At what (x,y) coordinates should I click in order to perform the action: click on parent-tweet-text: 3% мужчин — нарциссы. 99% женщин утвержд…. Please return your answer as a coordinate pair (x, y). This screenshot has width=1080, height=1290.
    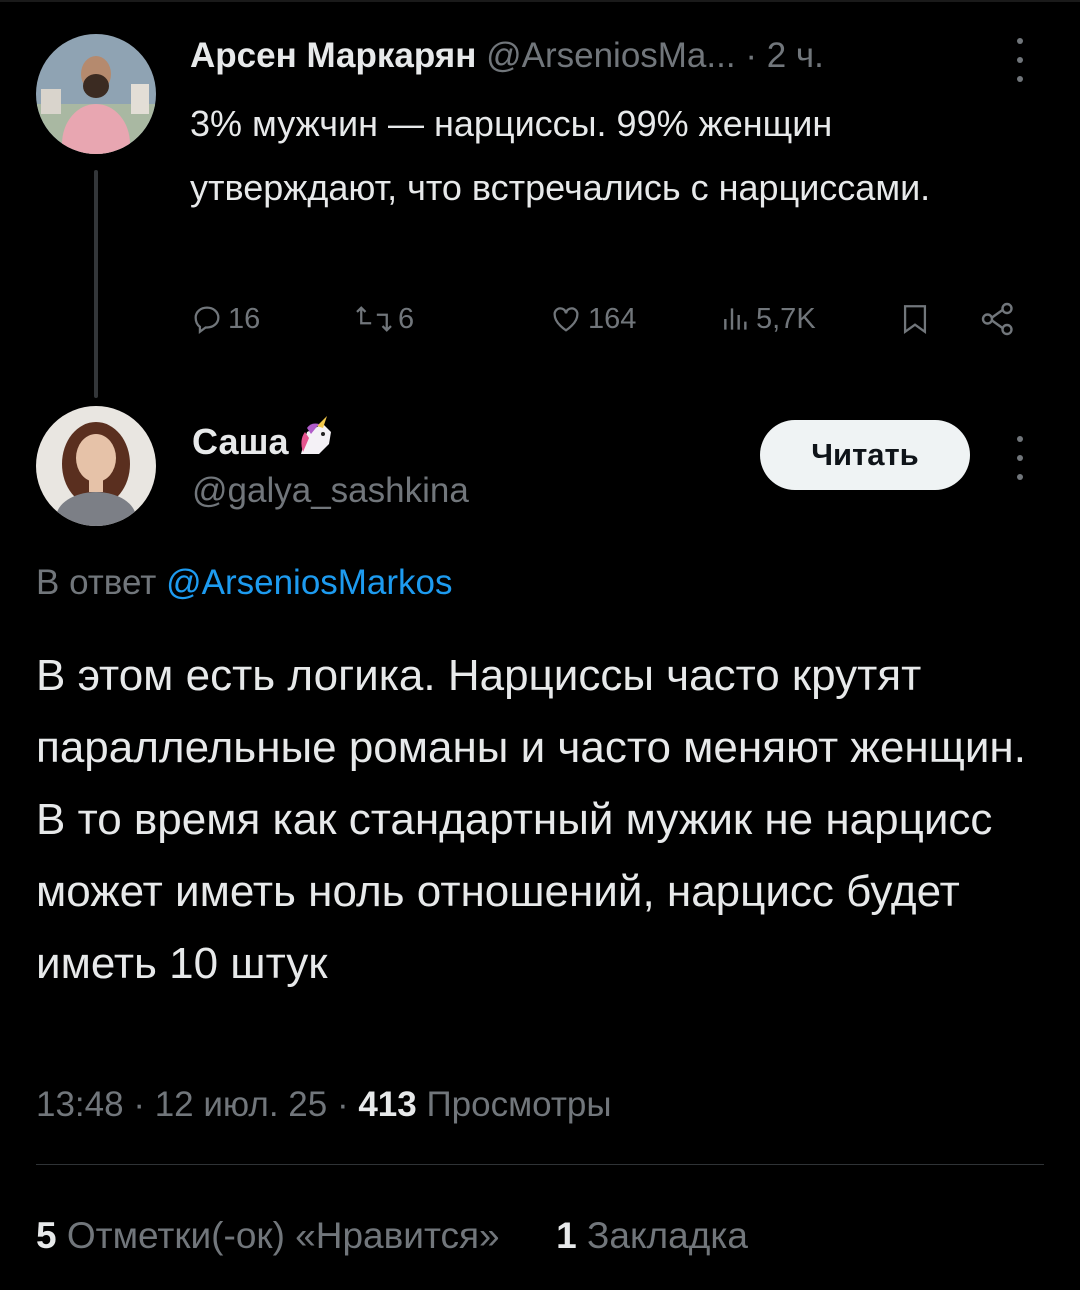
    Looking at the image, I should click on (560, 155).